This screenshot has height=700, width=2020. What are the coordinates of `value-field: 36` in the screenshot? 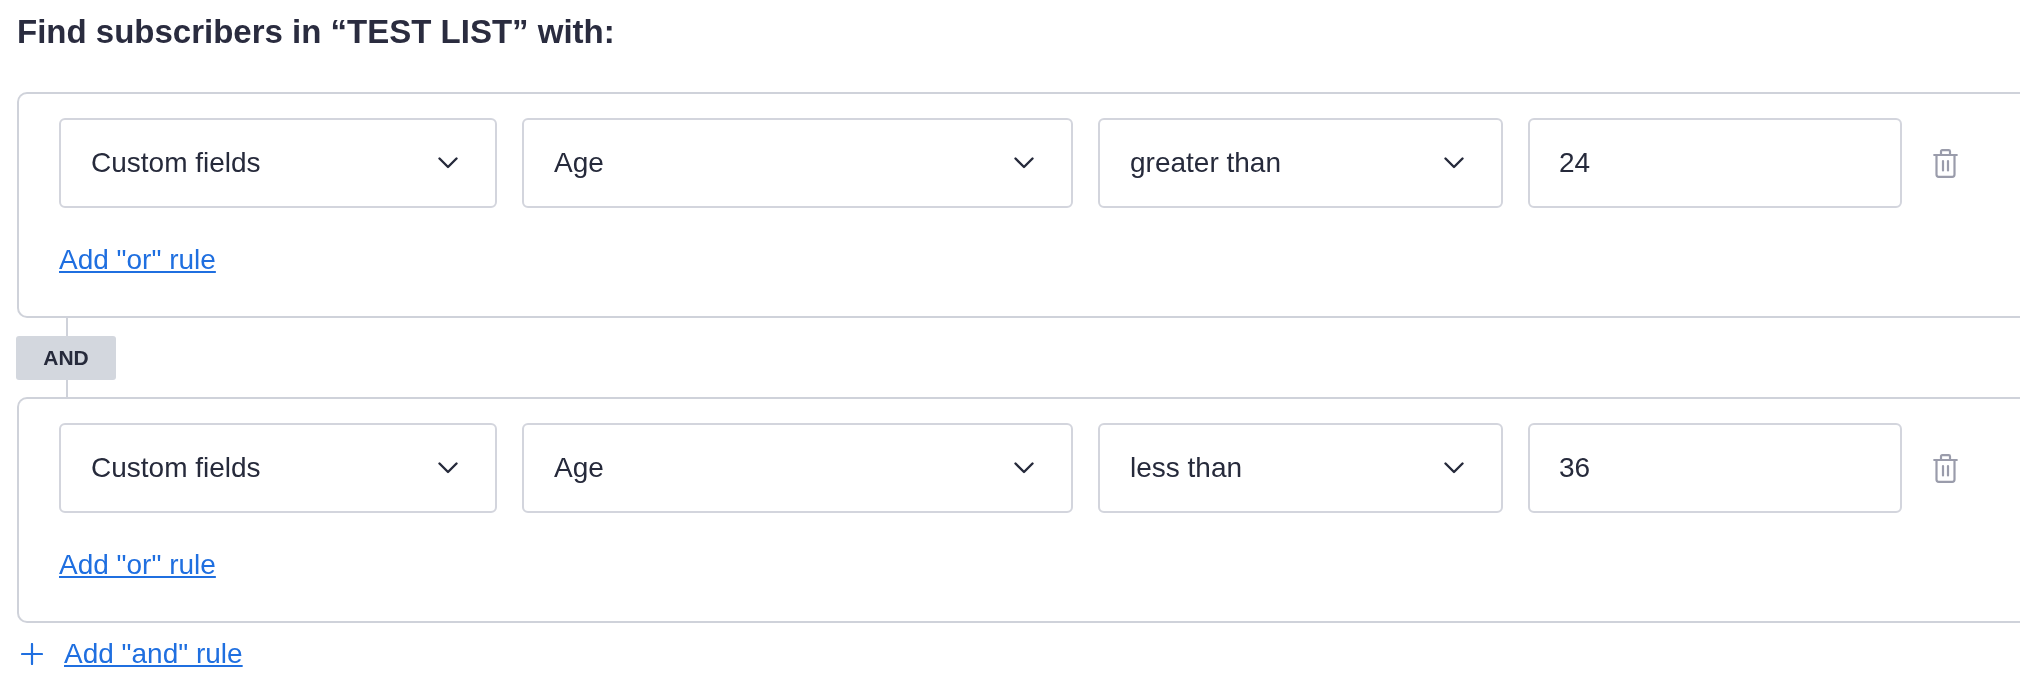 It's located at (1715, 468).